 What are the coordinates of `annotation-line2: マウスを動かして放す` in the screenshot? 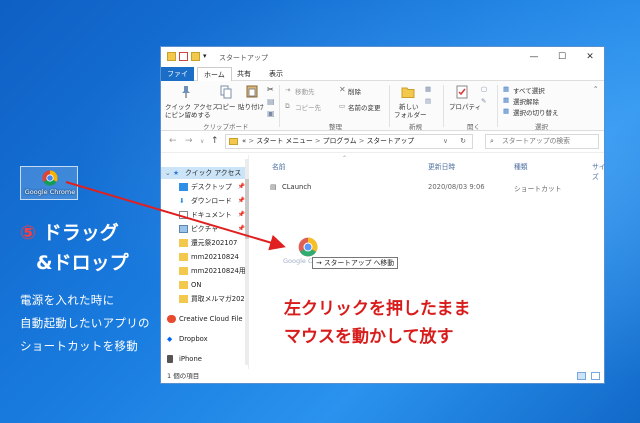 It's located at (369, 337).